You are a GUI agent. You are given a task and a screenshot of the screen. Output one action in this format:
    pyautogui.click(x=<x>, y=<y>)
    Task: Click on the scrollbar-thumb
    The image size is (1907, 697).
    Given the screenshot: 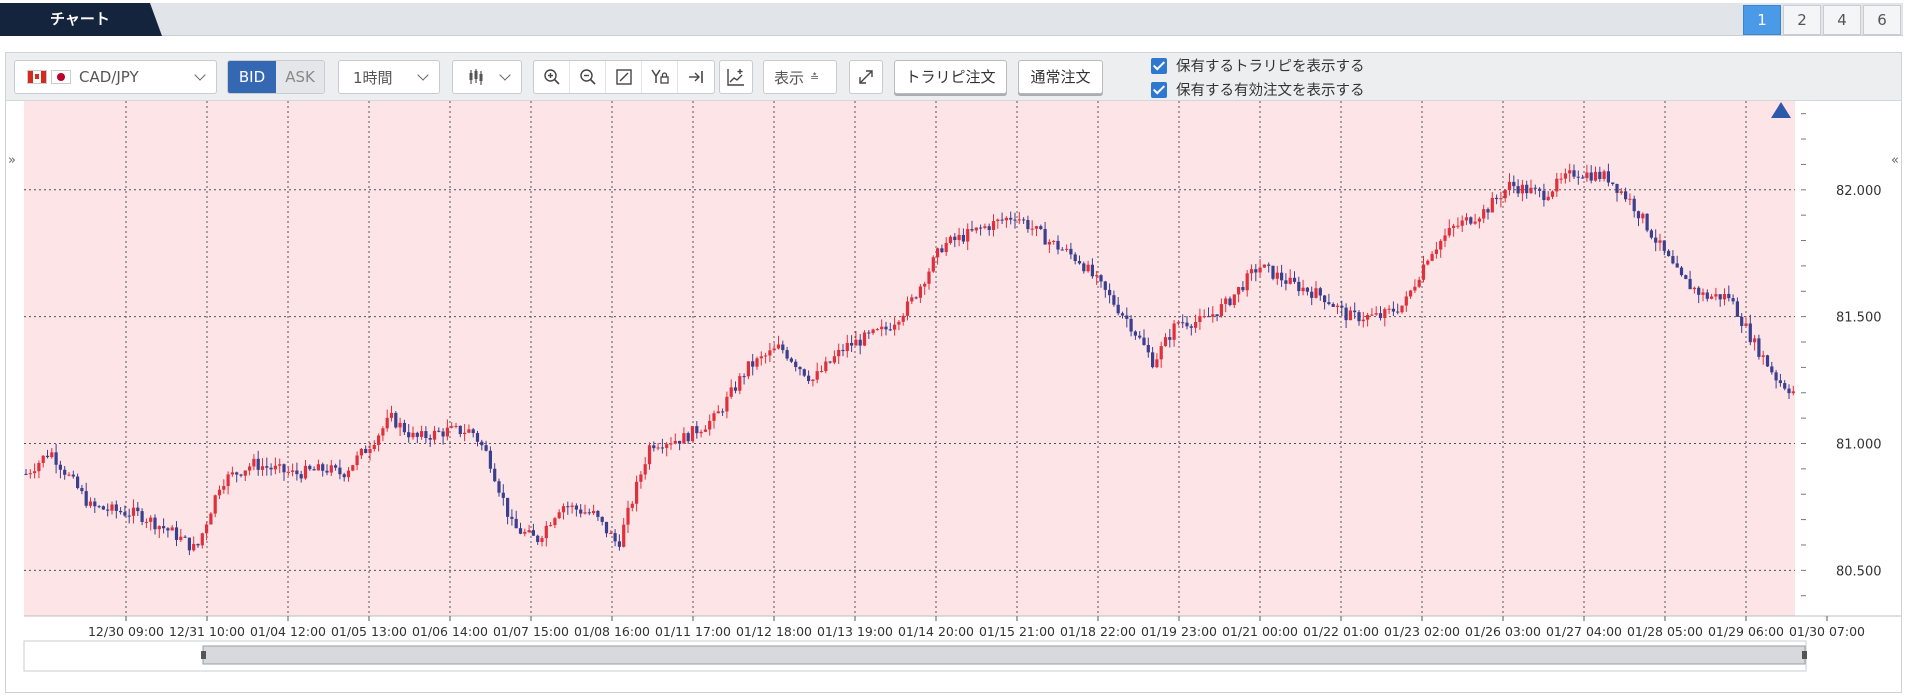 What is the action you would take?
    pyautogui.click(x=1004, y=655)
    